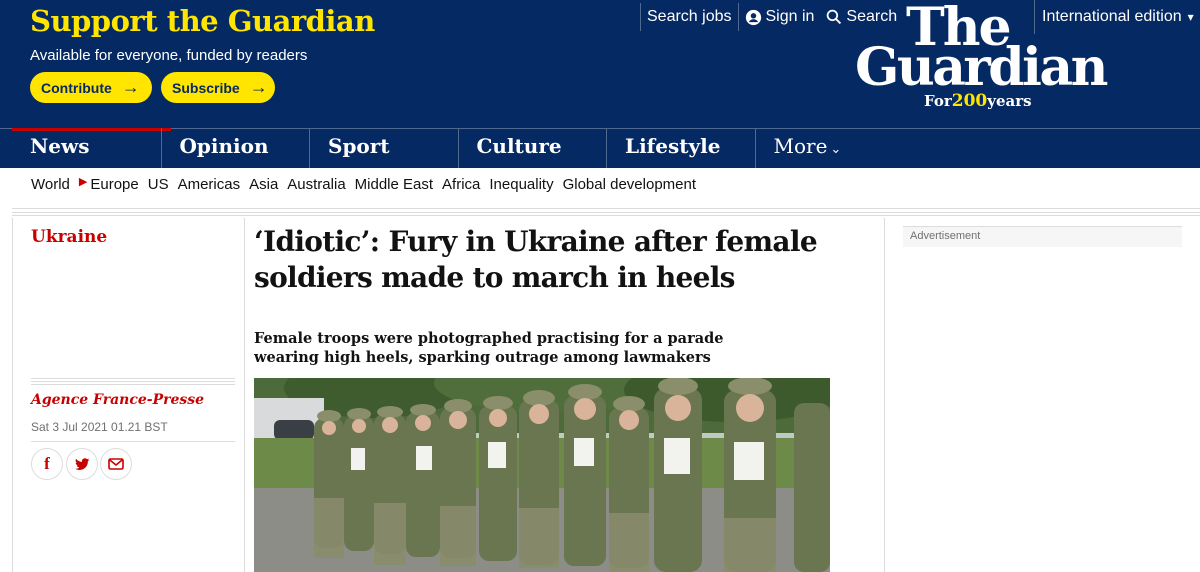 This screenshot has width=1200, height=572. I want to click on search-label: Search, so click(872, 16).